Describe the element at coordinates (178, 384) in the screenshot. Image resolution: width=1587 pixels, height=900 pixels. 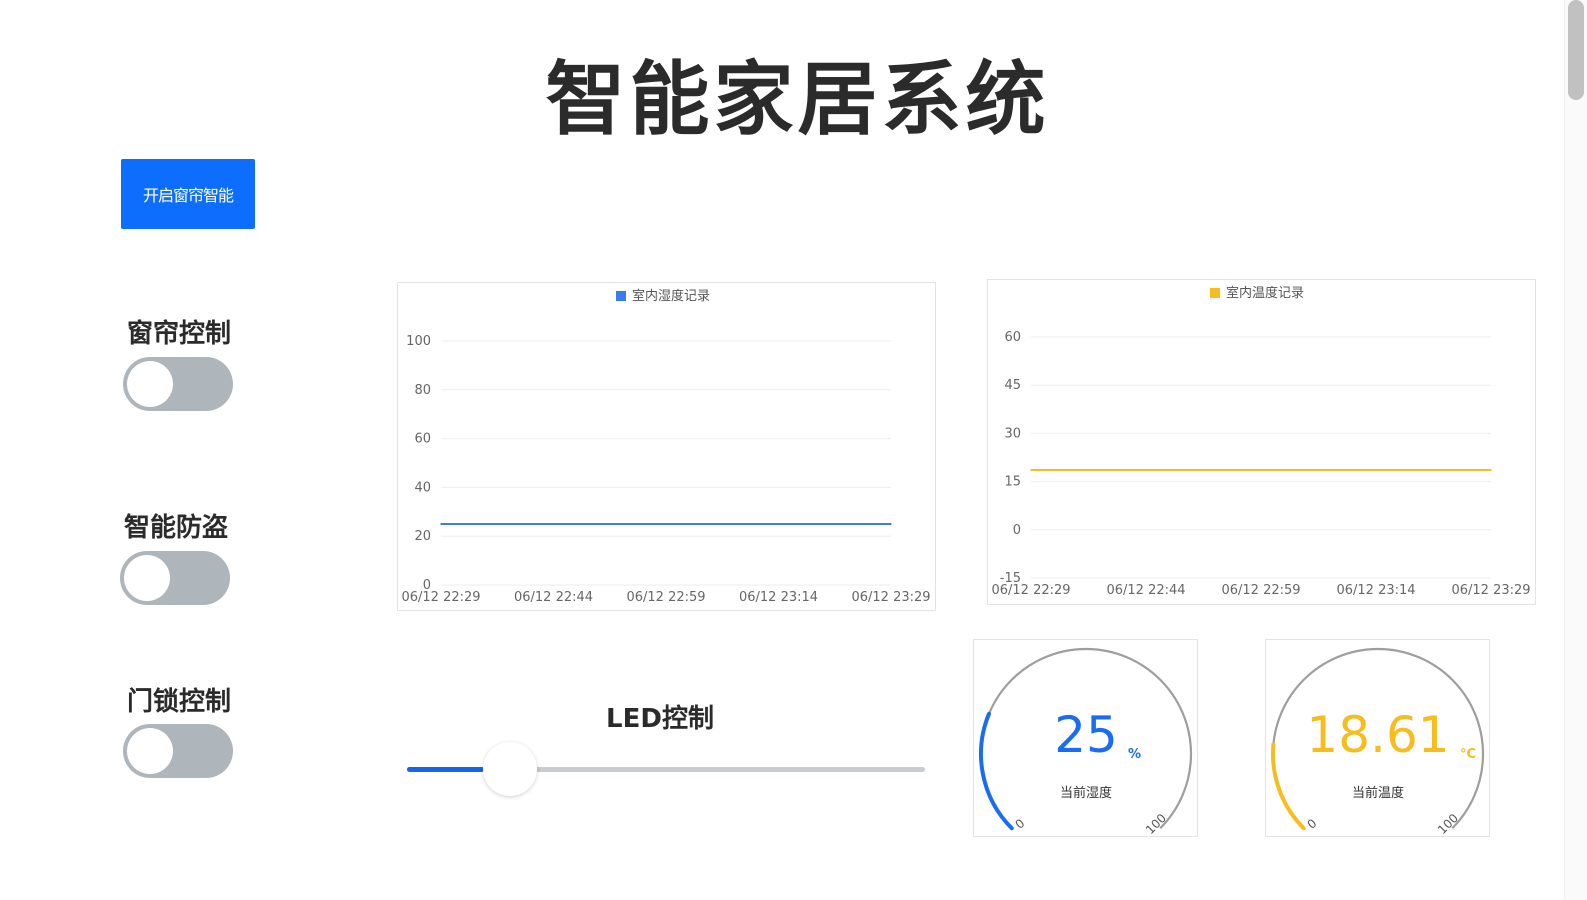
I see `curtain-control-switch` at that location.